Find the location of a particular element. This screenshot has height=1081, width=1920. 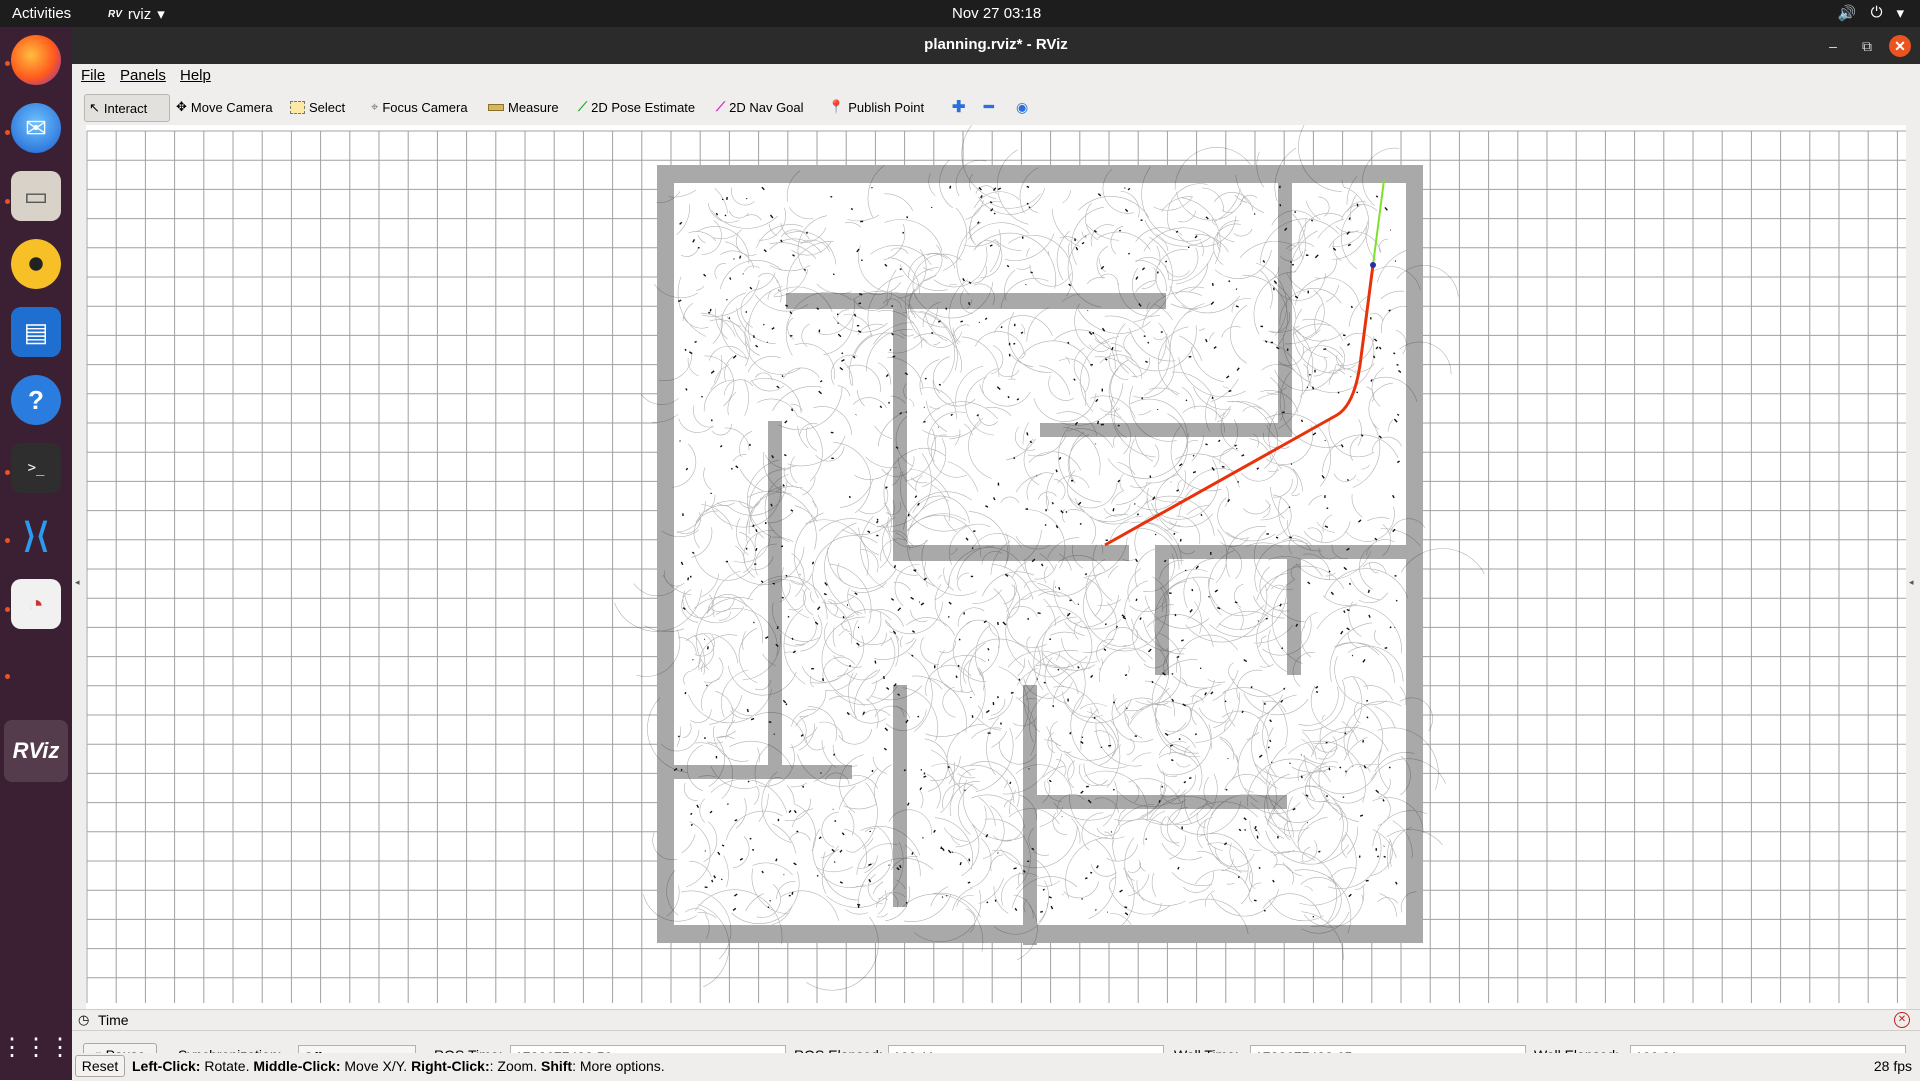

title-bar: planning.rviz* - RViz – ⧉ ✕ is located at coordinates (996, 45).